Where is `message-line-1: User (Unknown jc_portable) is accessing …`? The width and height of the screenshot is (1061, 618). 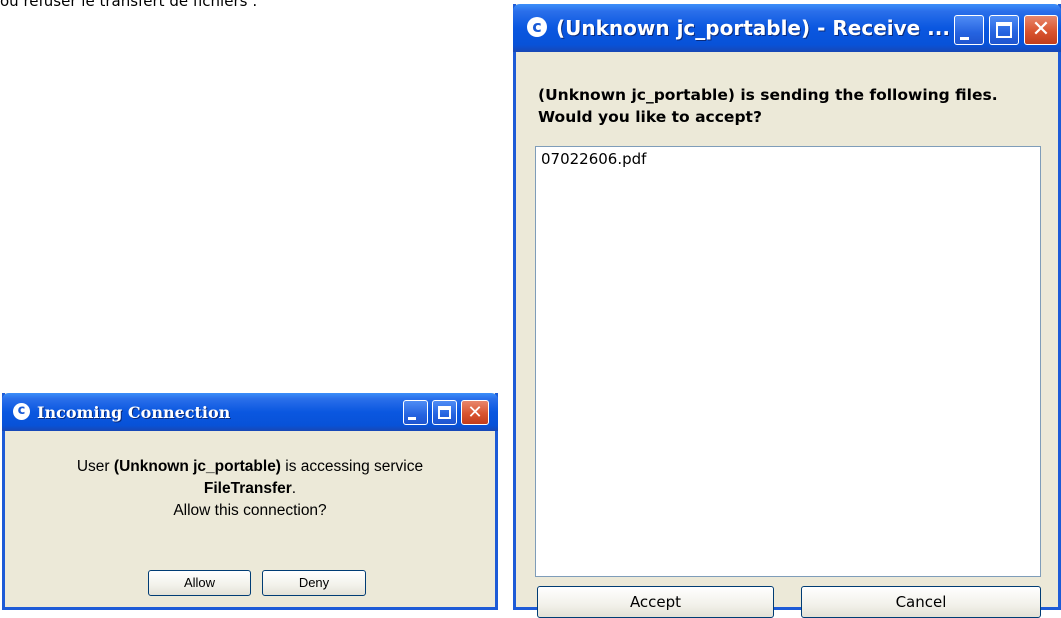
message-line-1: User (Unknown jc_portable) is accessing … is located at coordinates (250, 466).